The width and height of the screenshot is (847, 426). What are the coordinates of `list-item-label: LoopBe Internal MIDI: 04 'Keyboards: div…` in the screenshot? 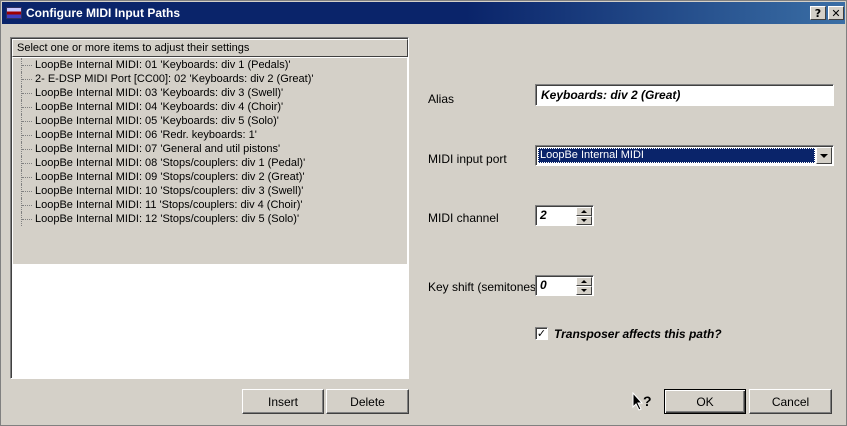 It's located at (159, 107).